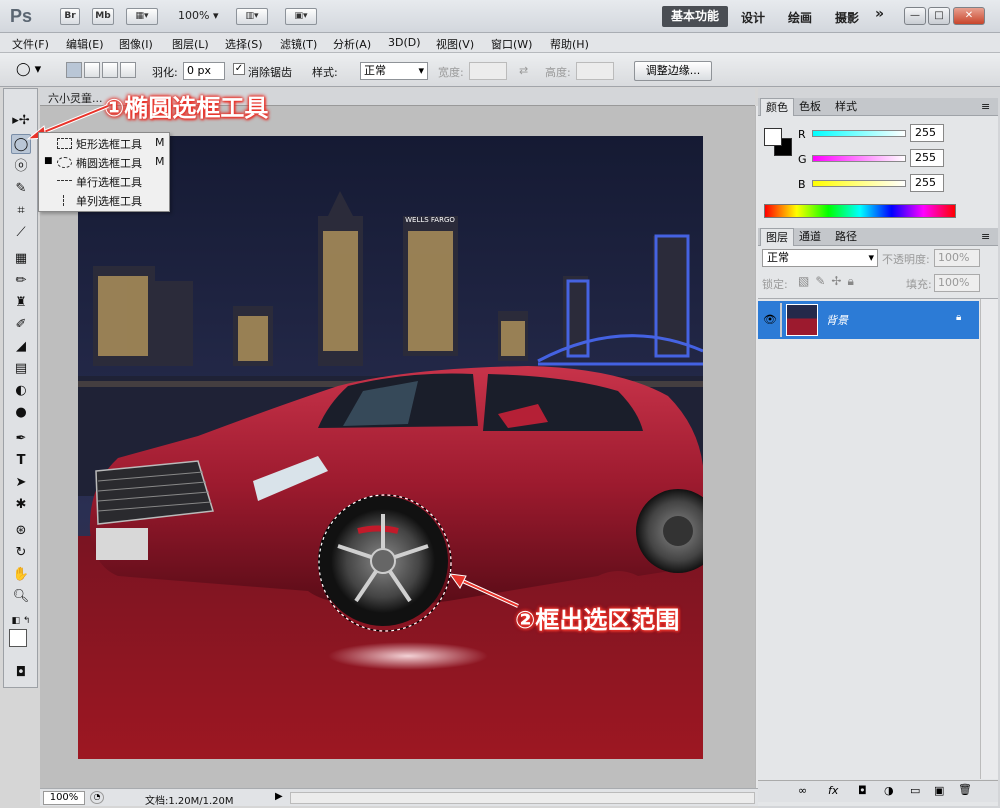 The width and height of the screenshot is (1000, 808). Describe the element at coordinates (859, 158) in the screenshot. I see `green-slider` at that location.